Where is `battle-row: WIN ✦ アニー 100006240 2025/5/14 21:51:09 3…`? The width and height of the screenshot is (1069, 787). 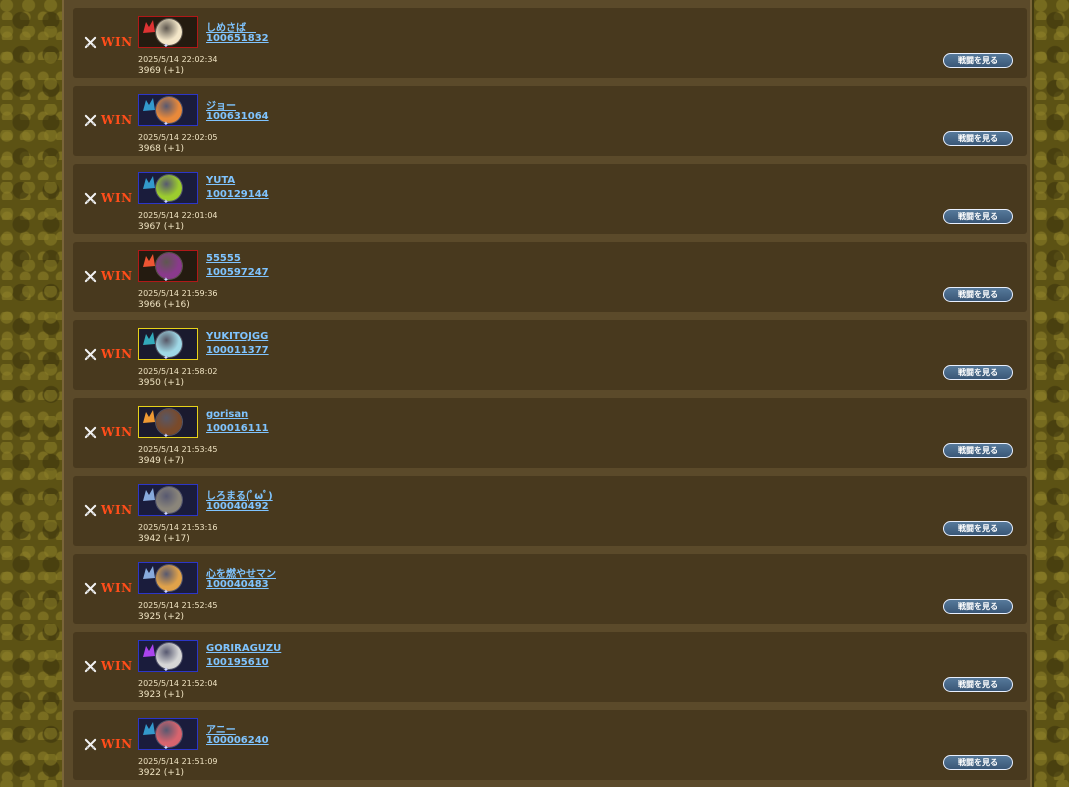
battle-row: WIN ✦ アニー 100006240 2025/5/14 21:51:09 3… is located at coordinates (550, 745).